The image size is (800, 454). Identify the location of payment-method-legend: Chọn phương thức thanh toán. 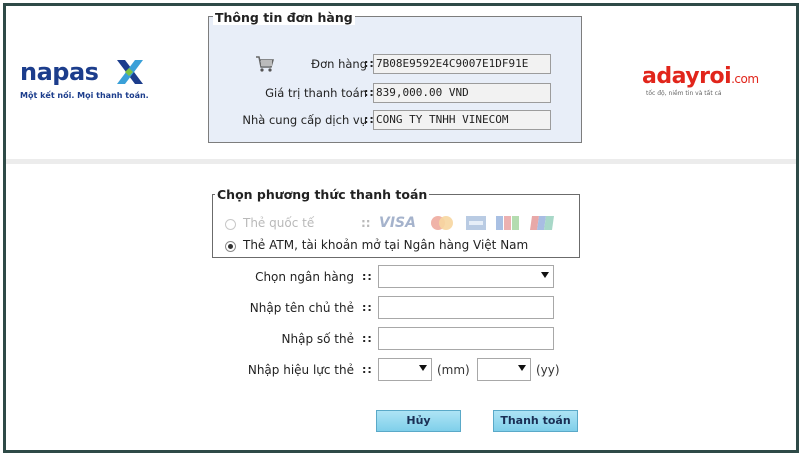
(322, 194).